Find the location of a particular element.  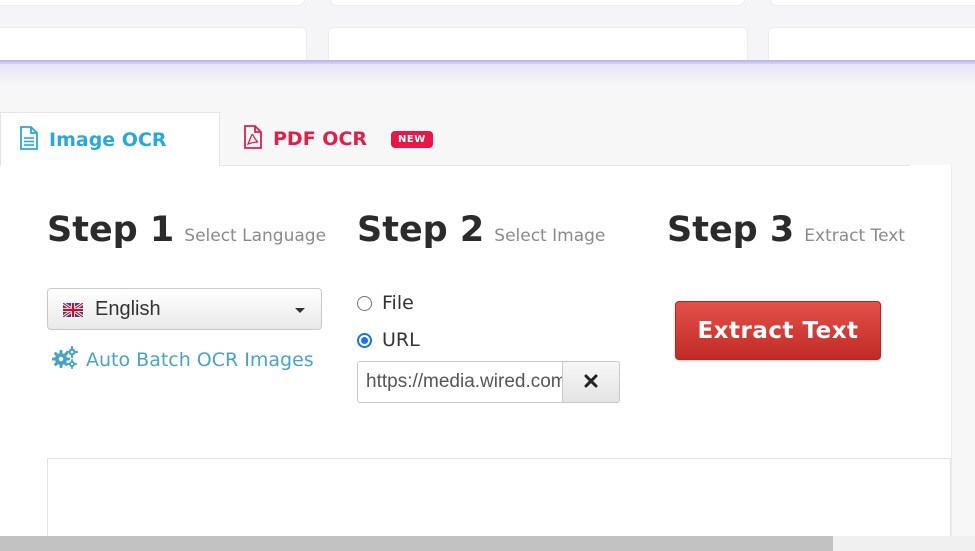

source-url-option: URL is located at coordinates (388, 340).